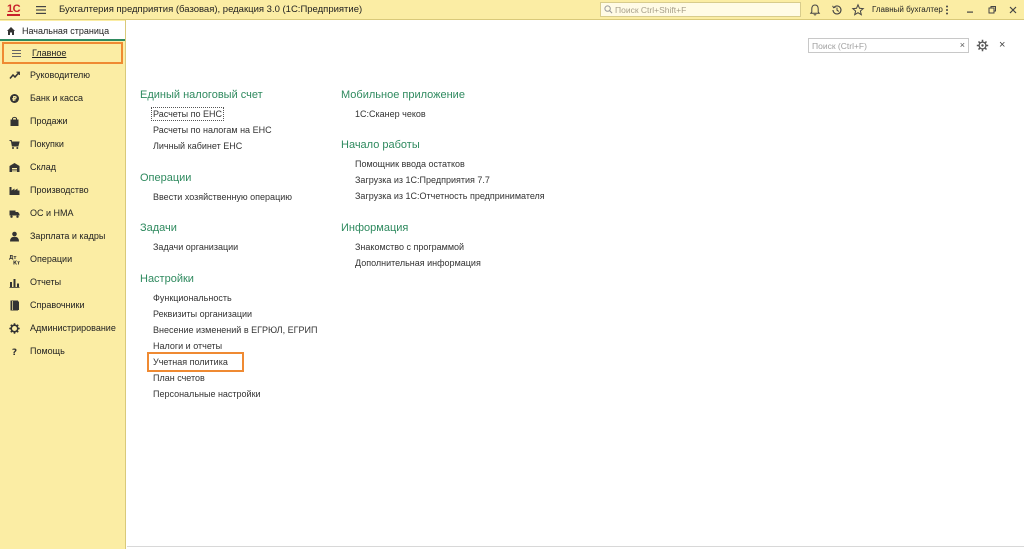 This screenshot has width=1024, height=549. I want to click on section-title-settings: Настройки, so click(167, 279).